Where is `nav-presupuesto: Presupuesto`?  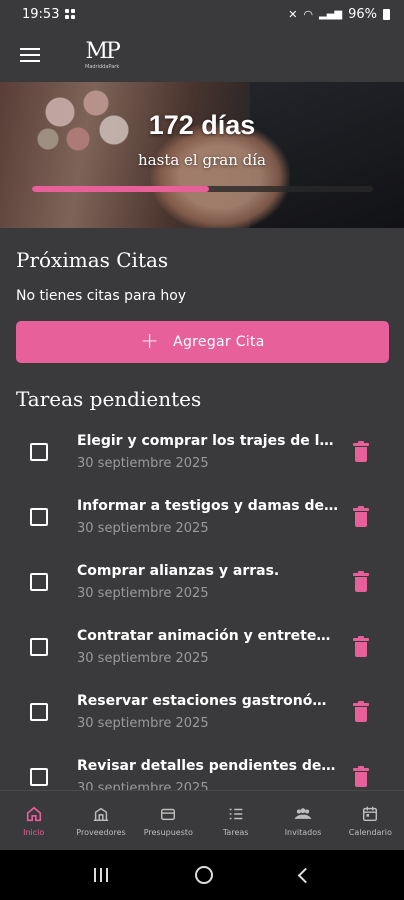 nav-presupuesto: Presupuesto is located at coordinates (168, 820).